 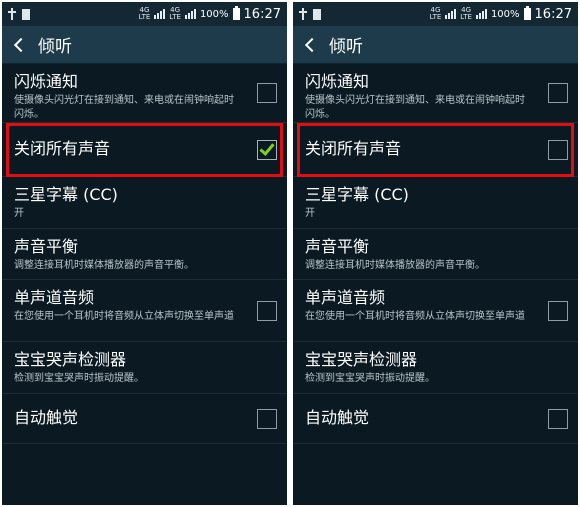 I want to click on checkmark-icon, so click(x=267, y=147).